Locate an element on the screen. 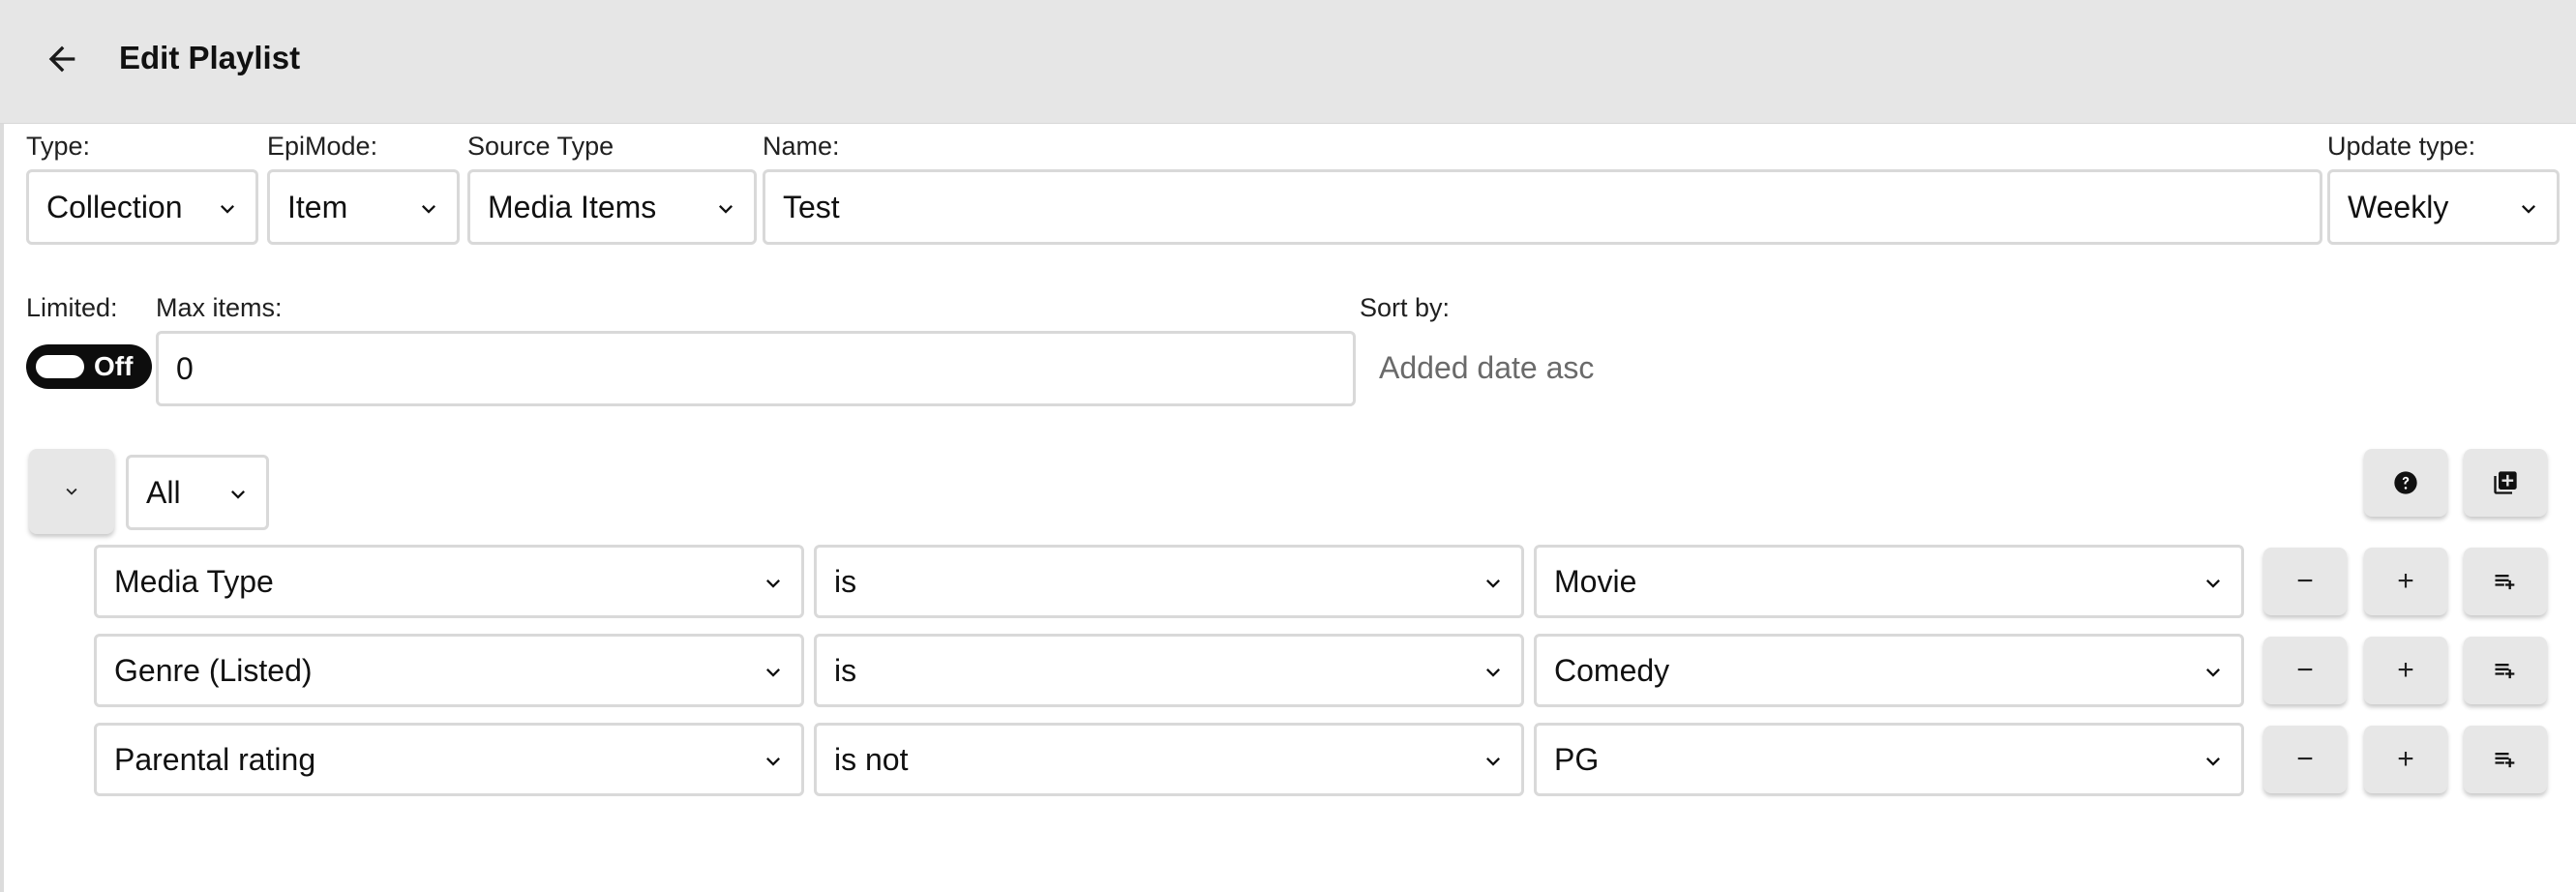 This screenshot has width=2576, height=892. collapse-group-button is located at coordinates (71, 491).